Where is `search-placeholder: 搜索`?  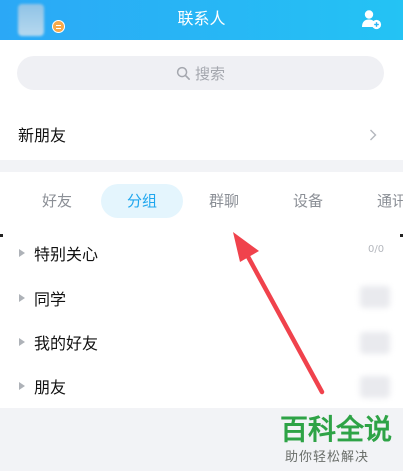
search-placeholder: 搜索 is located at coordinates (209, 73).